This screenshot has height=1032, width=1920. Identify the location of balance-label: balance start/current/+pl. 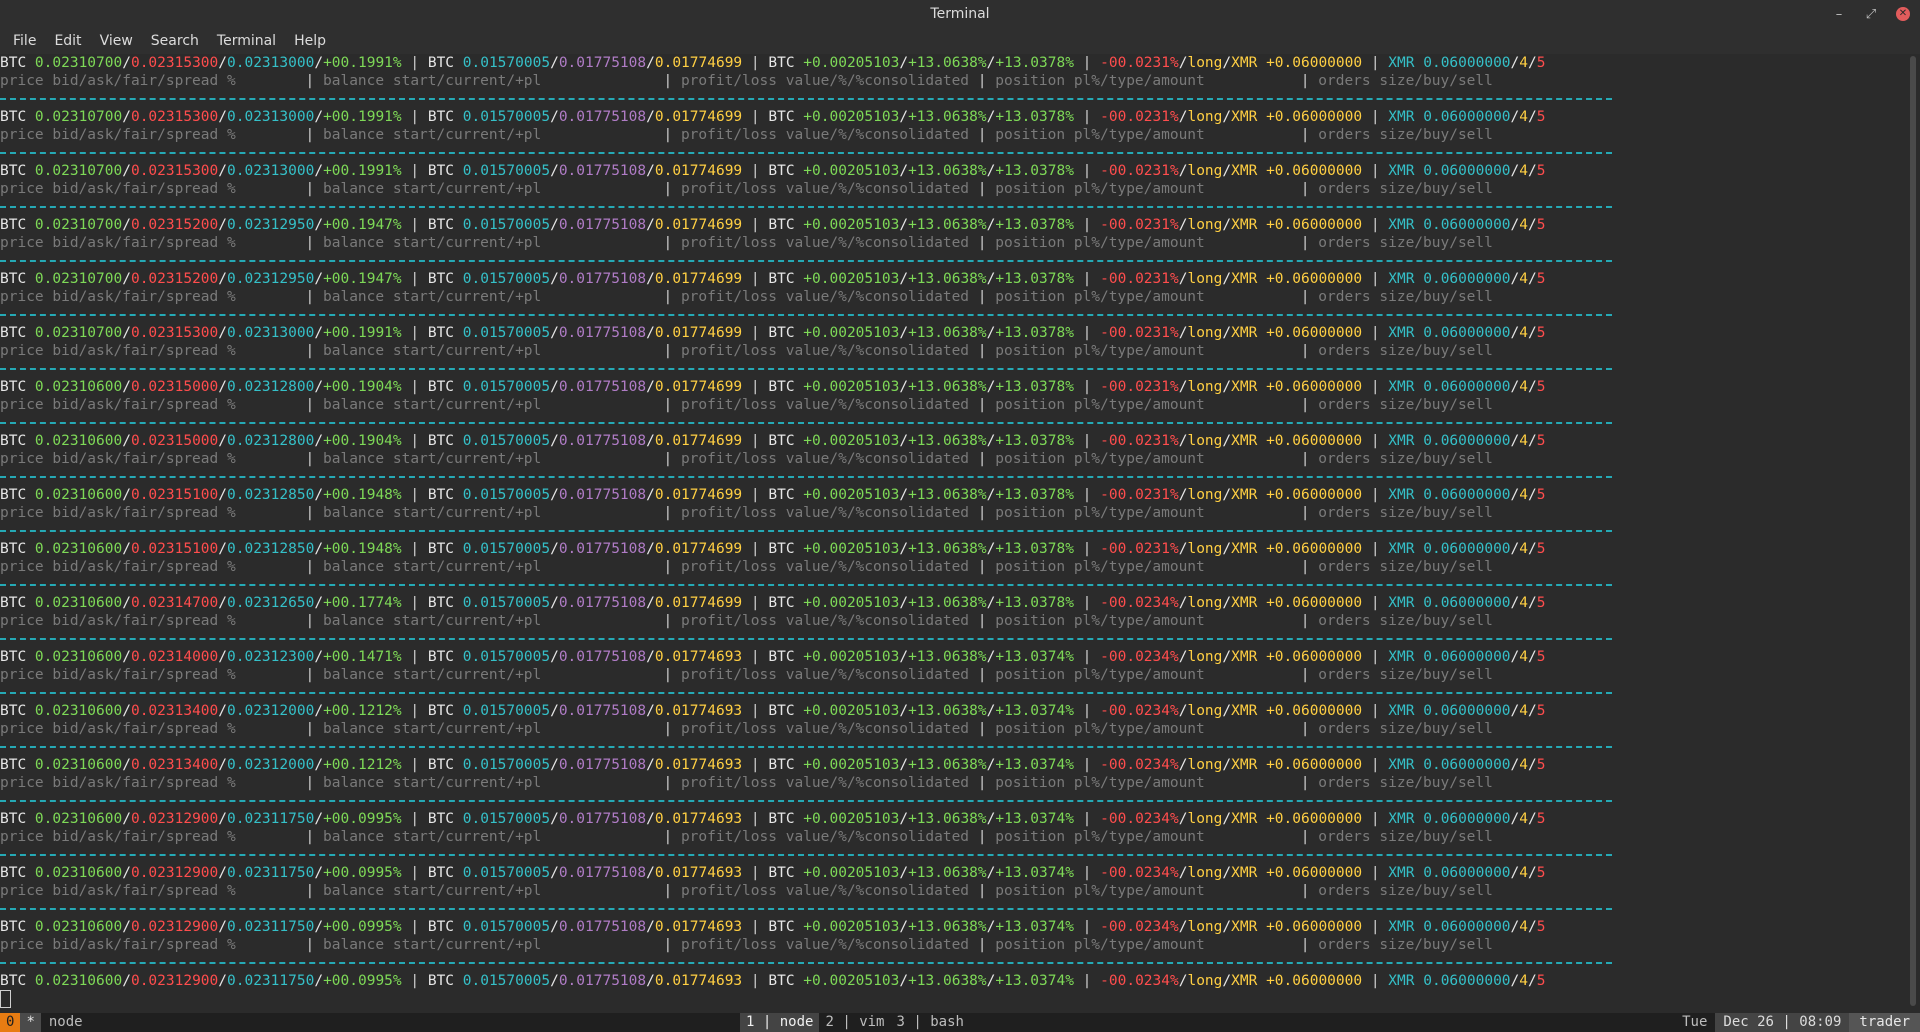
(432, 621).